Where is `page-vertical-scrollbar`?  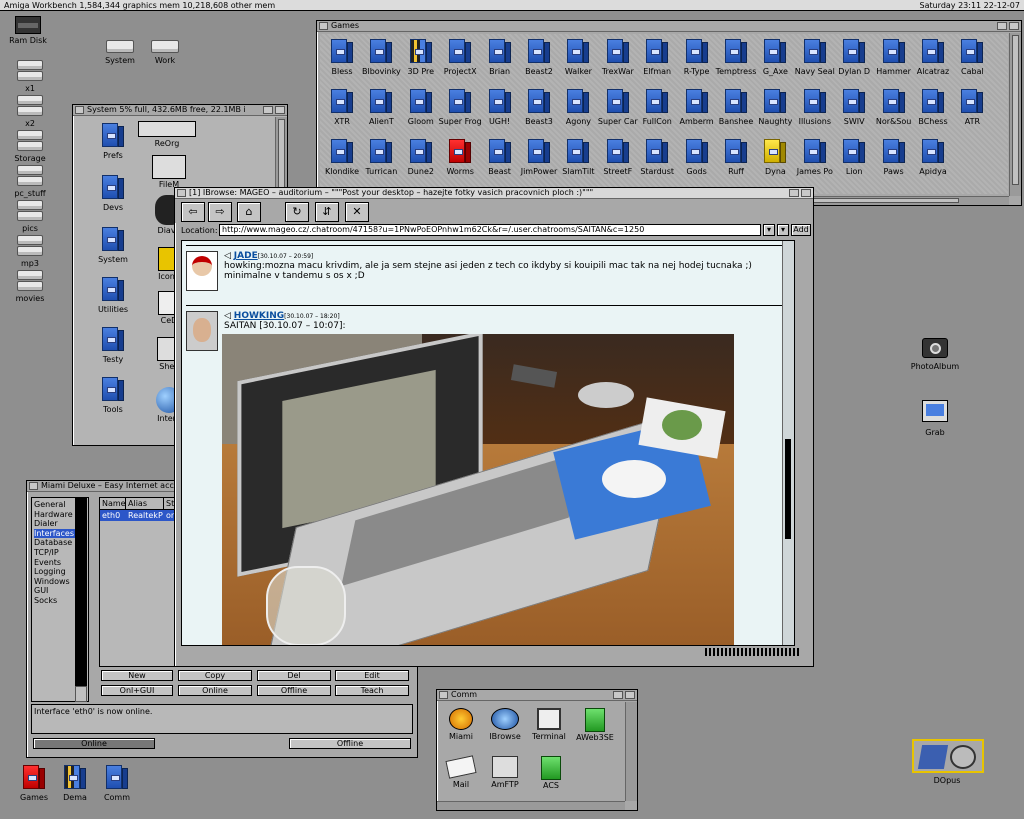
page-vertical-scrollbar is located at coordinates (788, 443).